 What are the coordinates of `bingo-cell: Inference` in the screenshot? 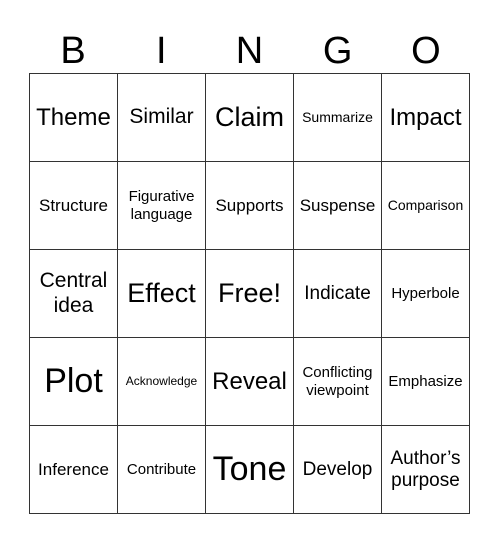 It's located at (74, 470).